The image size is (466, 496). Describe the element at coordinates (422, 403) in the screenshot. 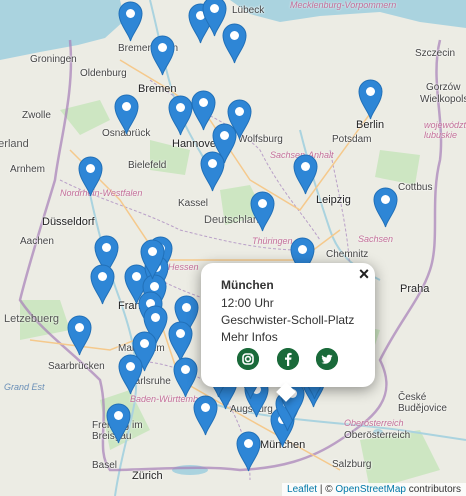

I see `city-label: České Budějovice` at that location.